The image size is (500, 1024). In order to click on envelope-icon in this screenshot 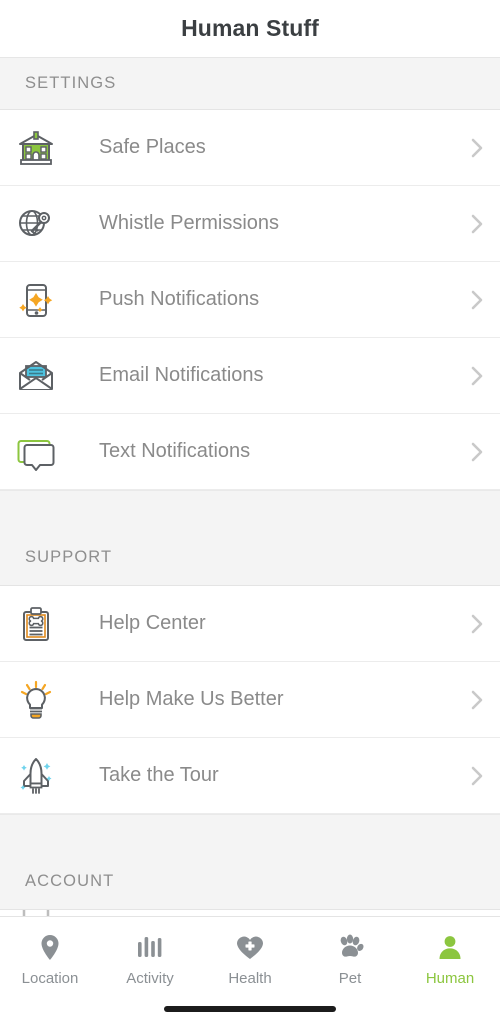, I will do `click(36, 376)`.